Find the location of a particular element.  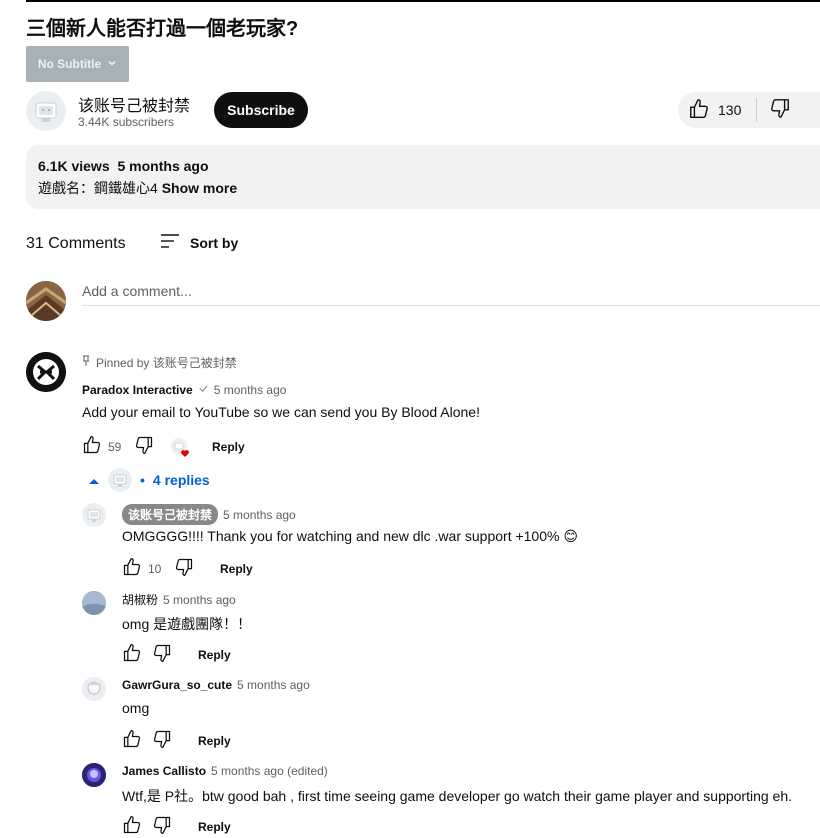

subscribe-button: Subscribe is located at coordinates (261, 110).